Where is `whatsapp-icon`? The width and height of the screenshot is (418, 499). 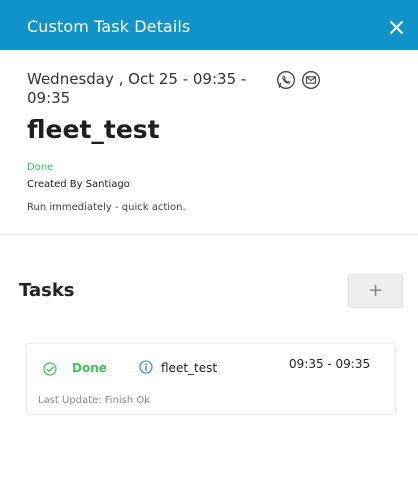
whatsapp-icon is located at coordinates (286, 80).